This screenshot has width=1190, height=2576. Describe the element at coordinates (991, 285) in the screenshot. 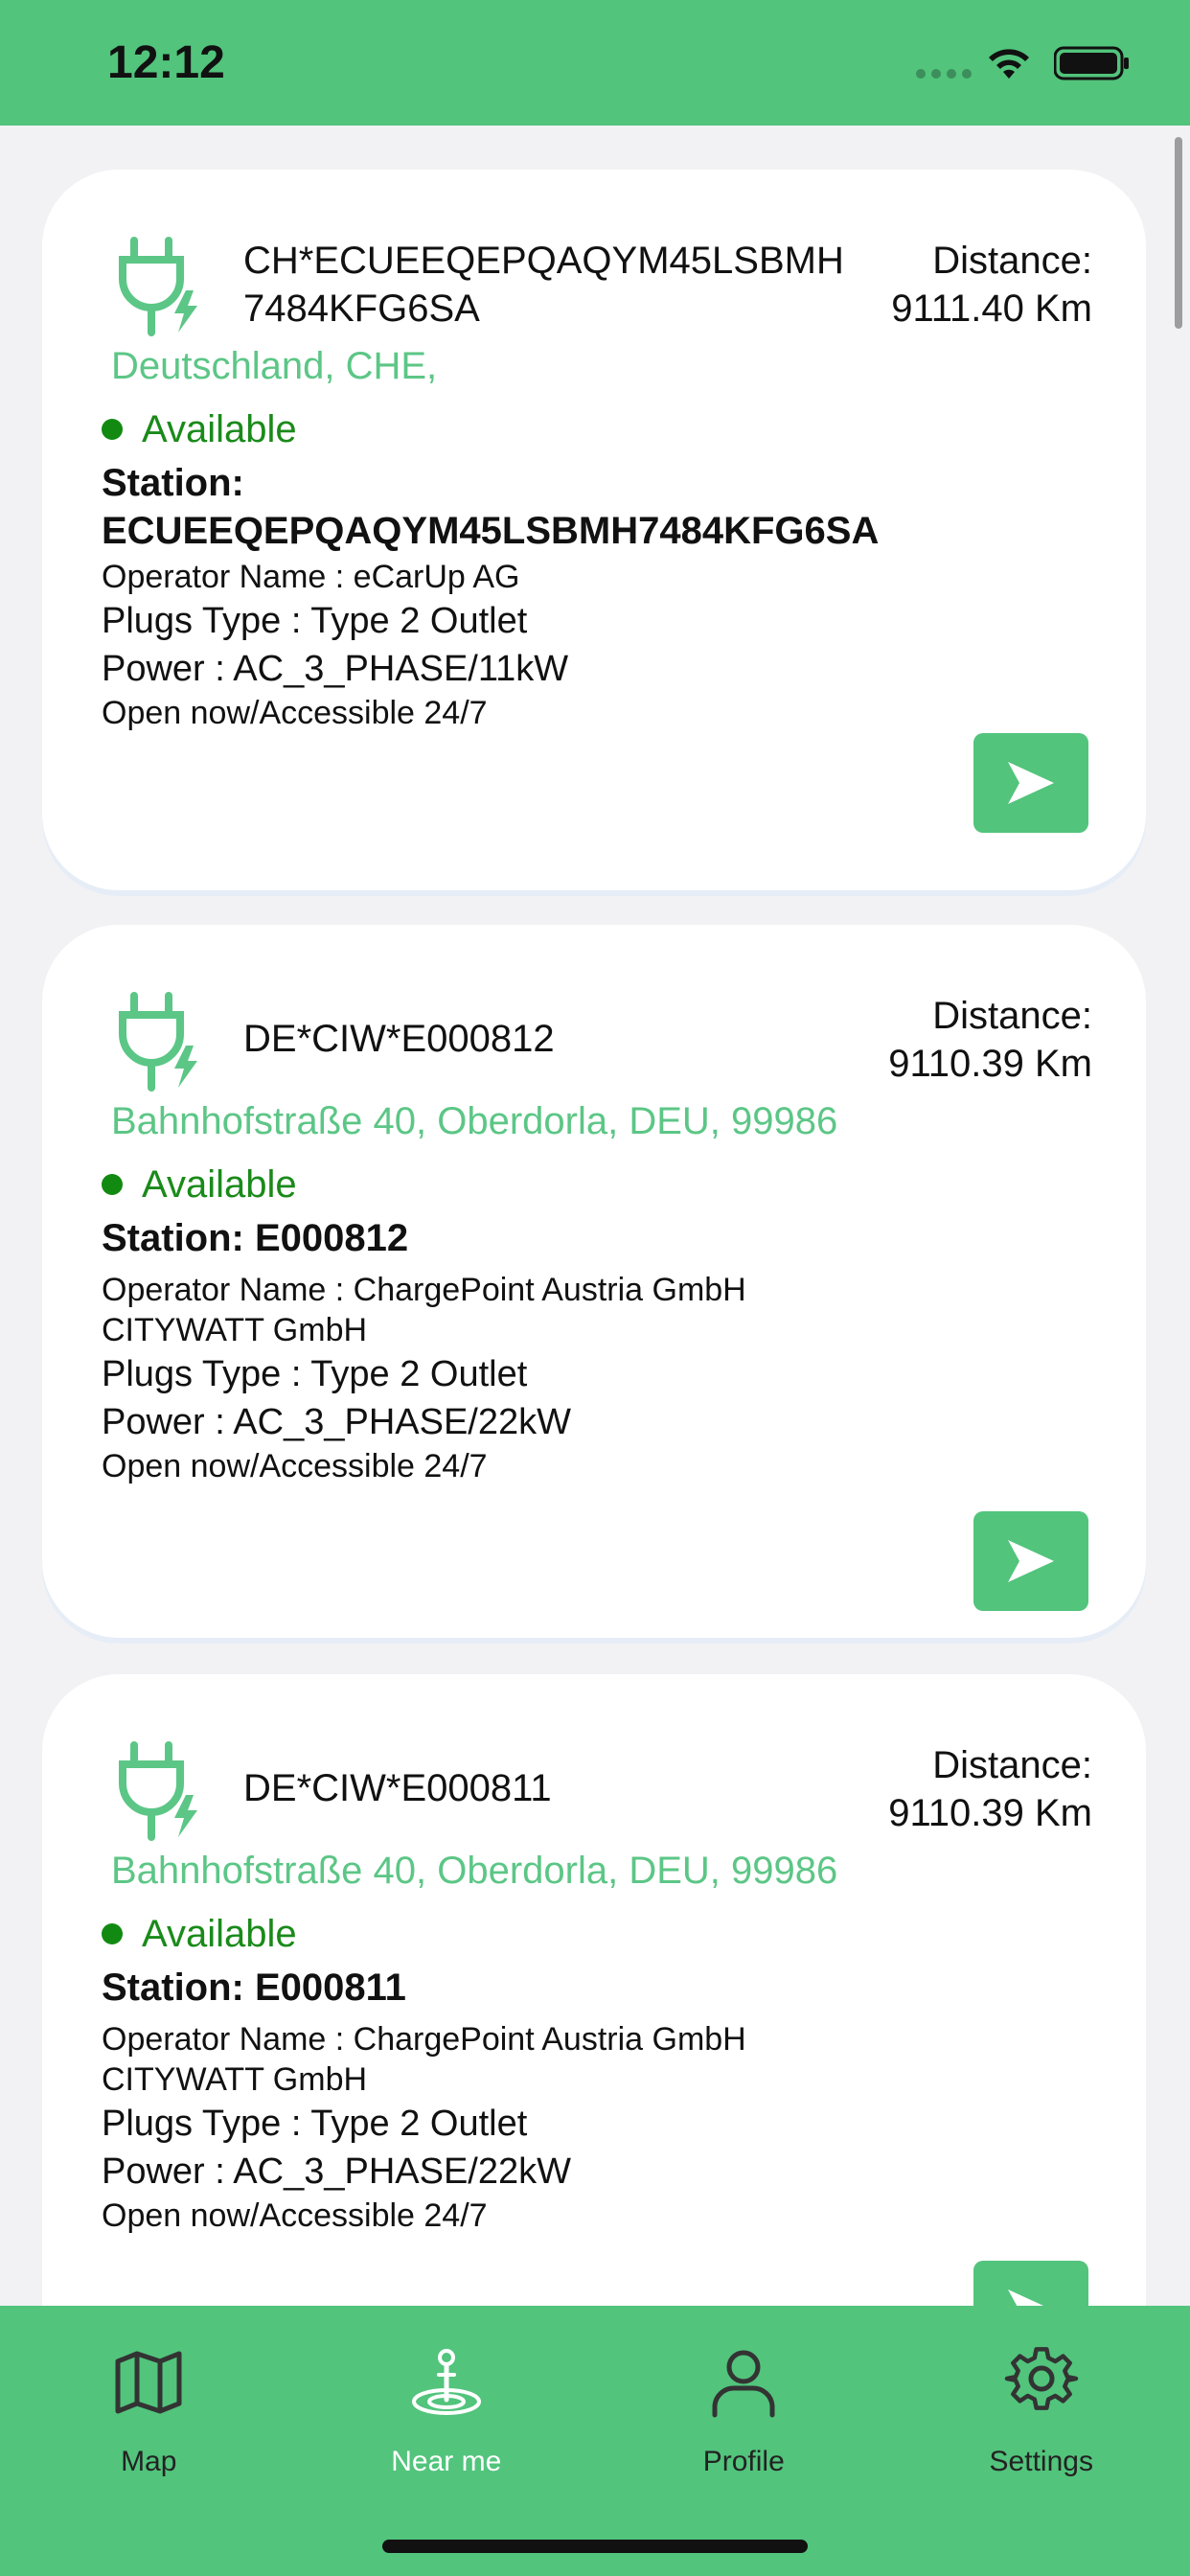

I see `distance: Distance: 9111.40 Km` at that location.